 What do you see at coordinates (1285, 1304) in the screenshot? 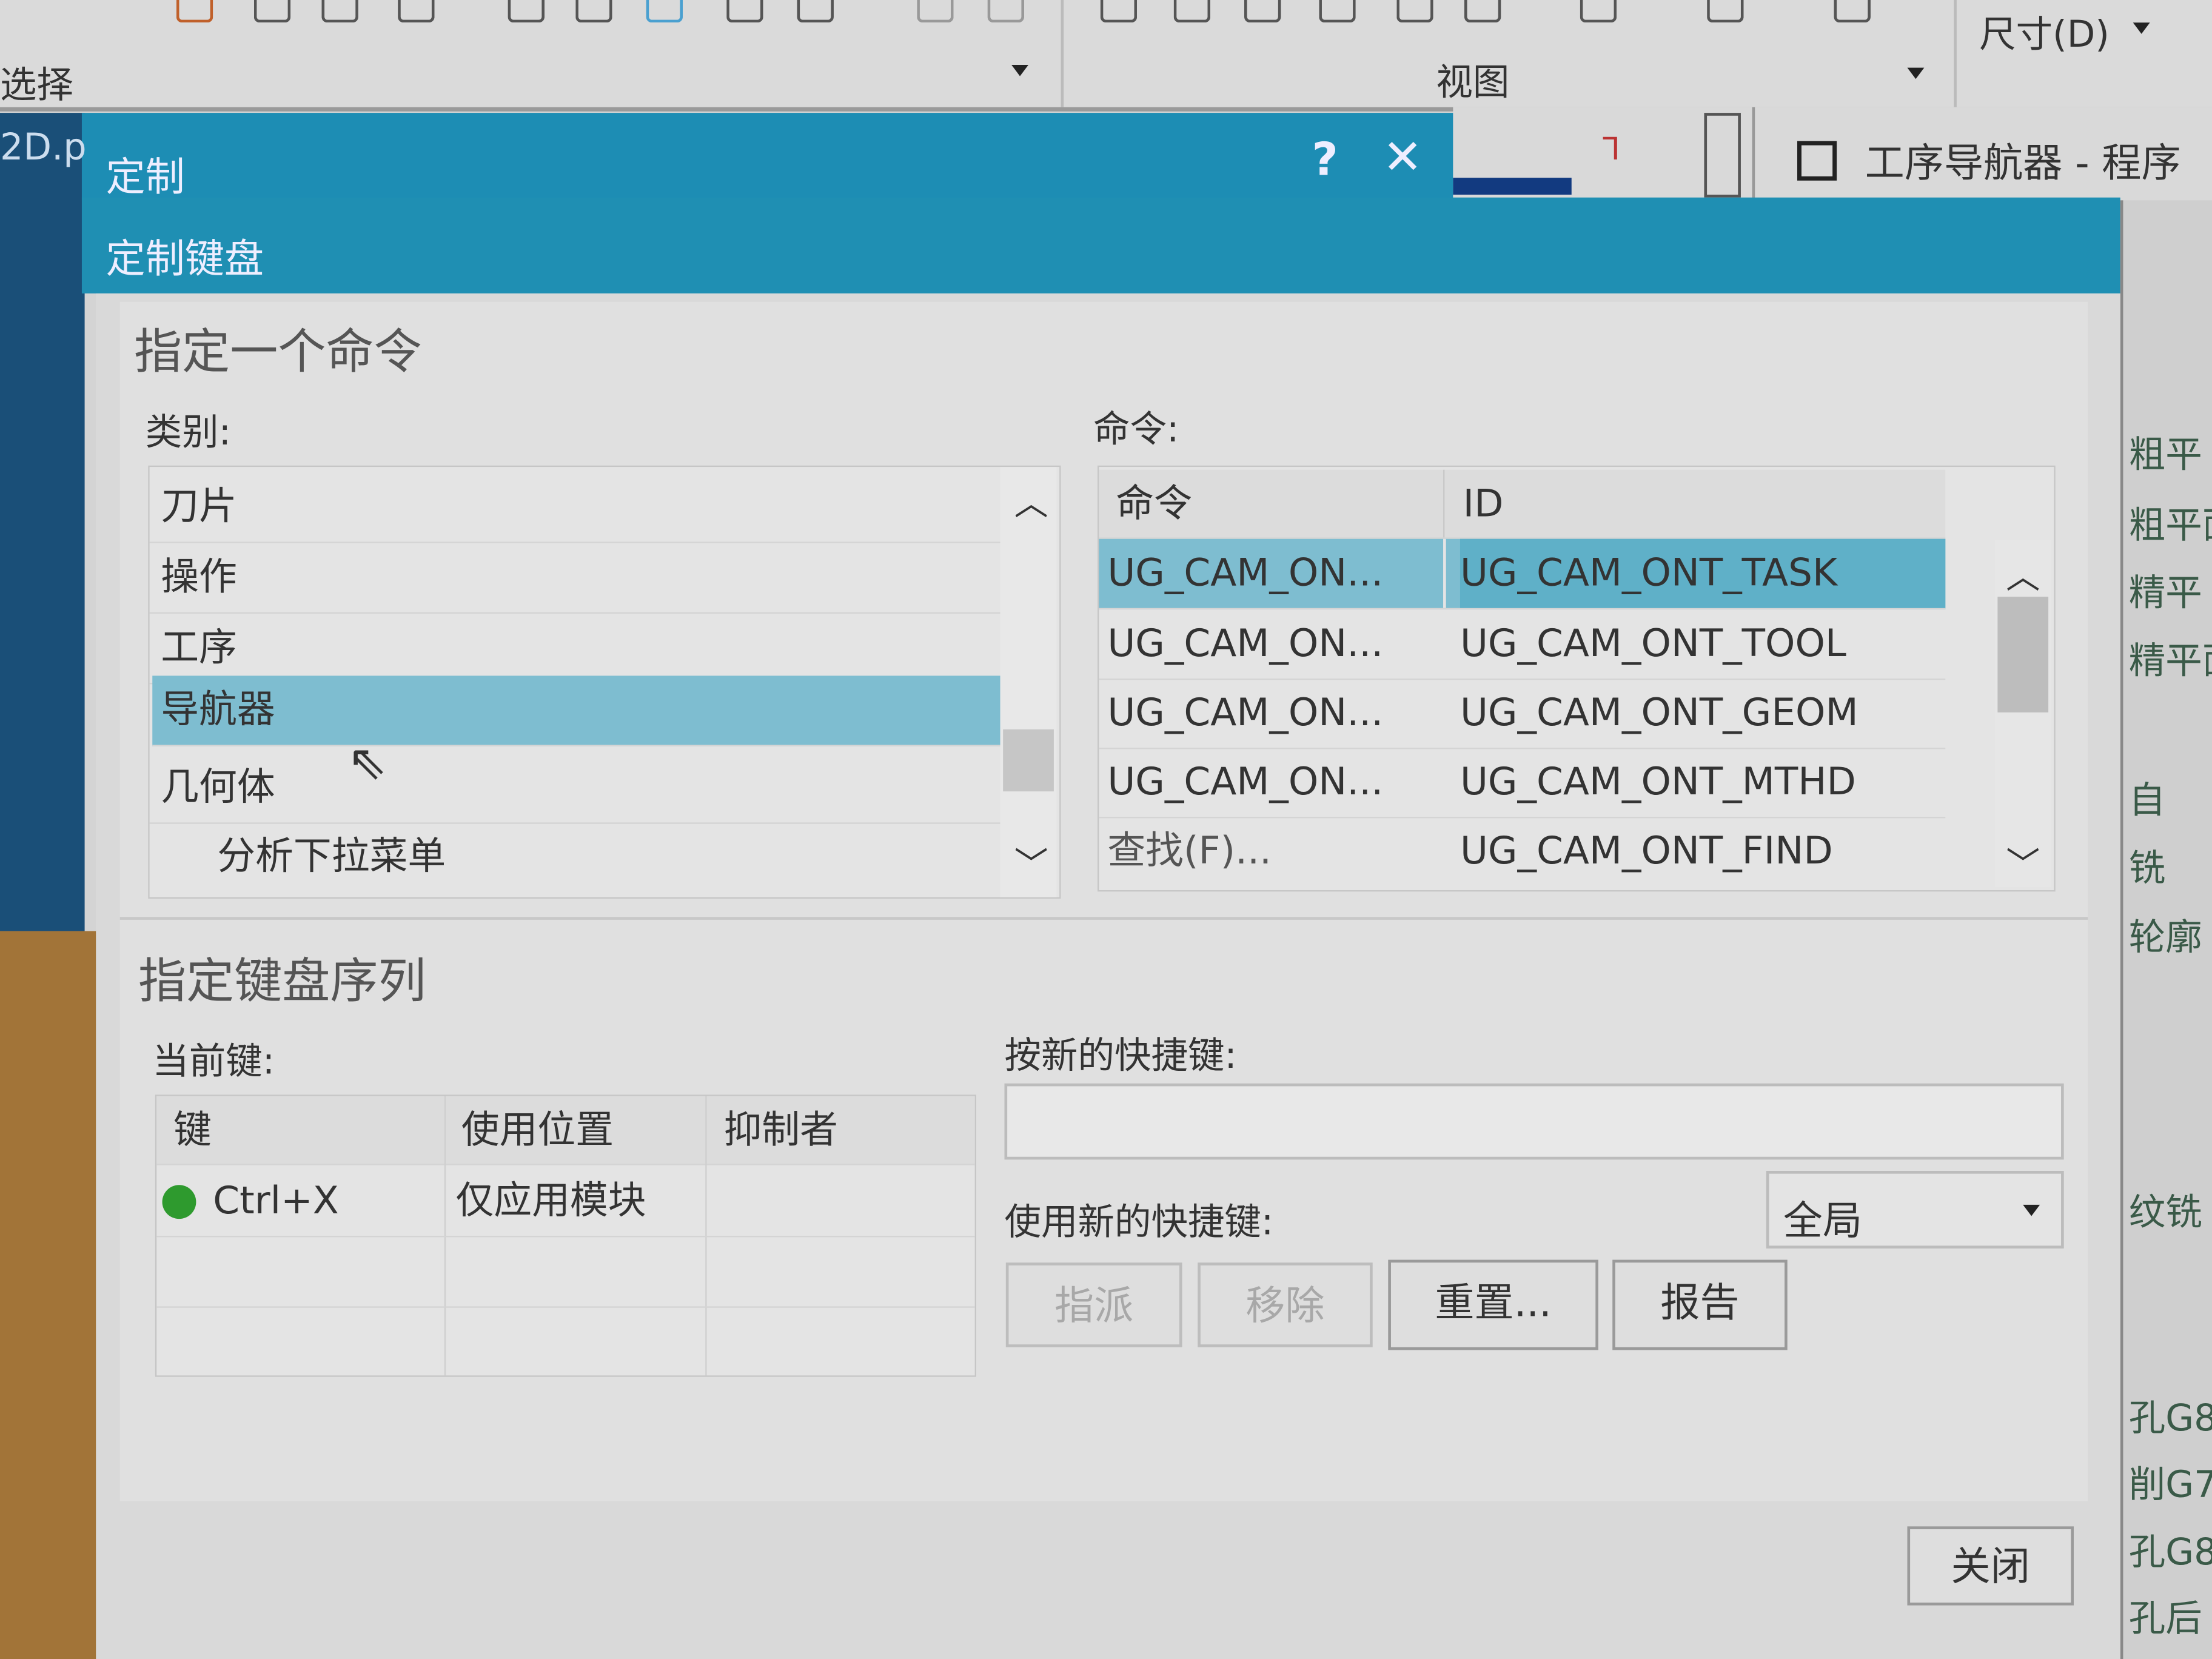
I see `remove-button: 移除` at bounding box center [1285, 1304].